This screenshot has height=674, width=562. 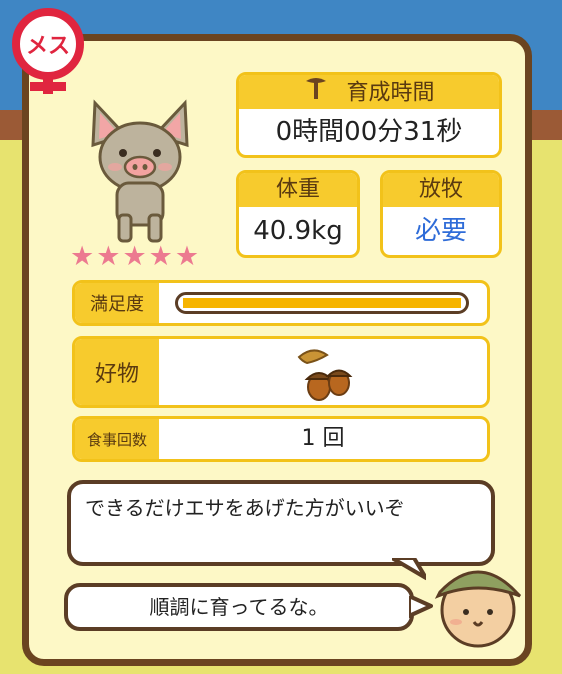 I want to click on satisfaction-gauge, so click(x=322, y=303).